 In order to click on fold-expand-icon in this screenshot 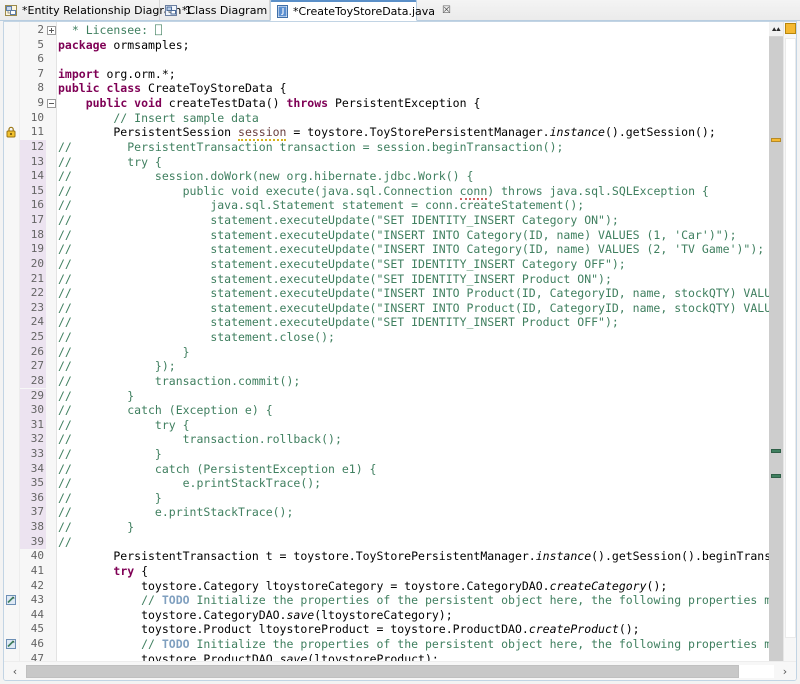, I will do `click(51, 30)`.